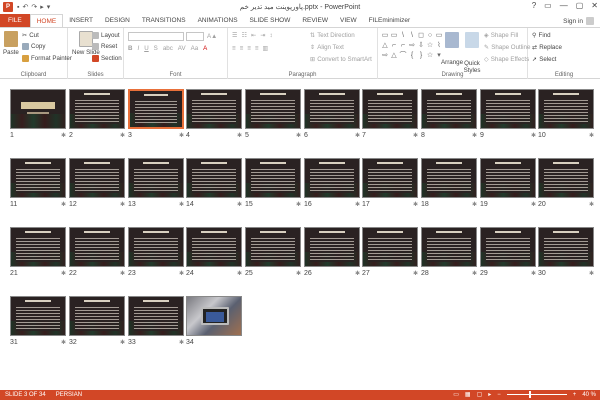  What do you see at coordinates (234, 48) in the screenshot?
I see `align-left-icon: ≡` at bounding box center [234, 48].